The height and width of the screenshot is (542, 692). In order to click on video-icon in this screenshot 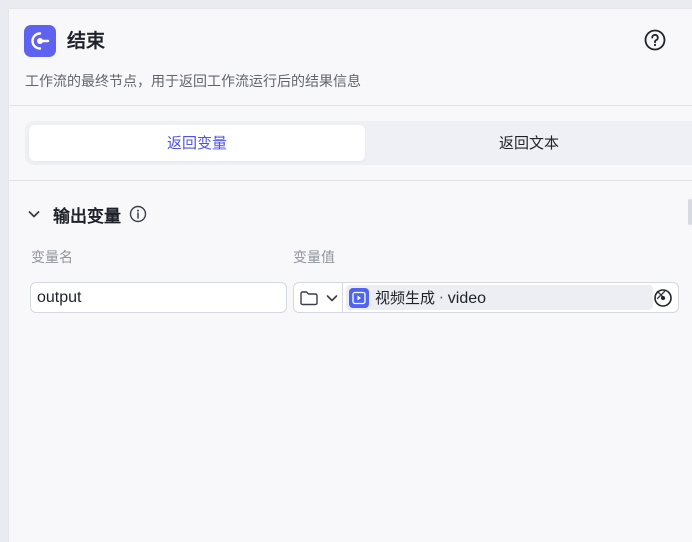, I will do `click(359, 297)`.